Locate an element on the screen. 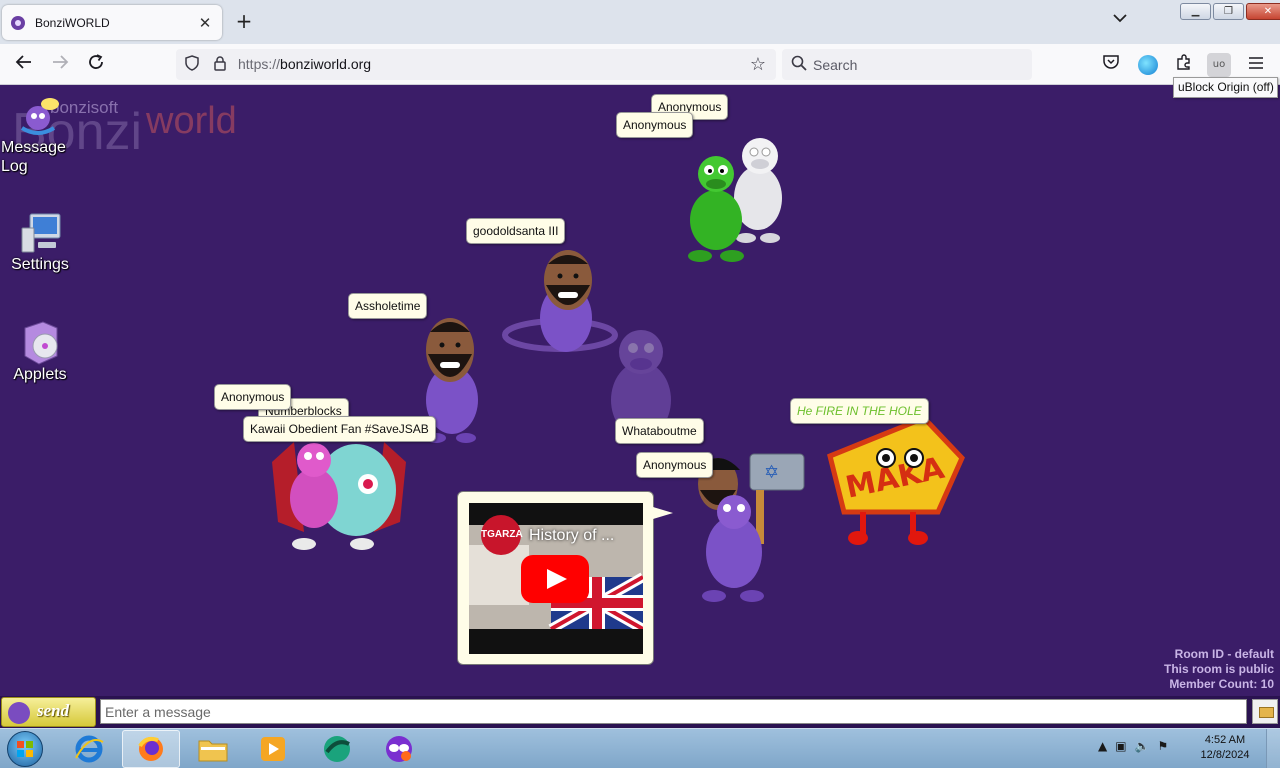 The height and width of the screenshot is (768, 1280). navigation-toolbar: https://bonziworld.org ☆ Search uo is located at coordinates (640, 64).